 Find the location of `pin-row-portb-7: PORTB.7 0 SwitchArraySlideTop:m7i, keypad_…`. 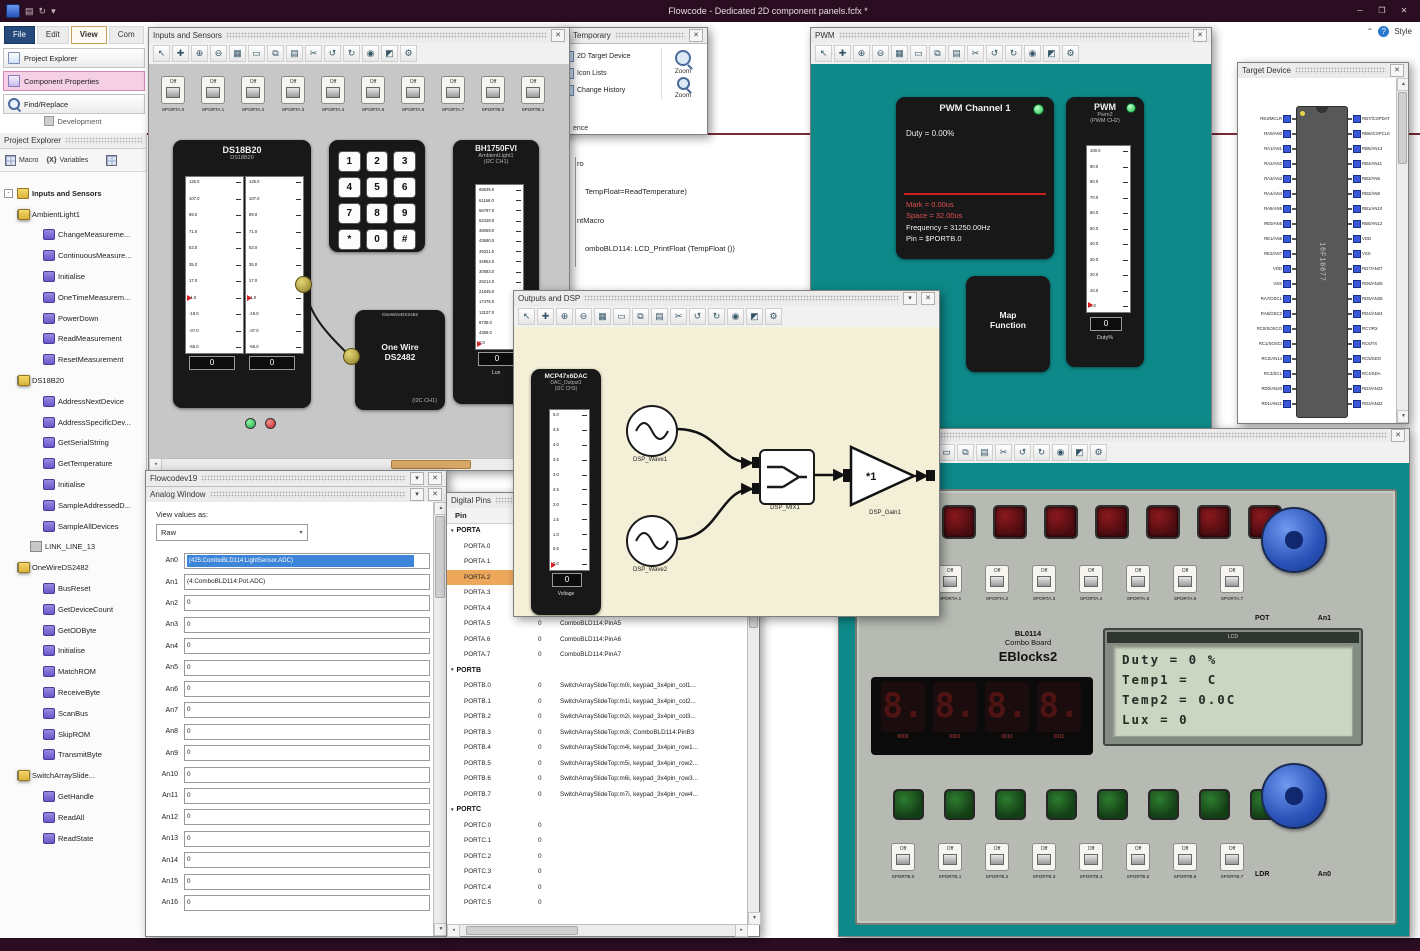

pin-row-portb-7: PORTB.7 0 SwitchArraySlideTop:m7i, keypad_… is located at coordinates (597, 795).